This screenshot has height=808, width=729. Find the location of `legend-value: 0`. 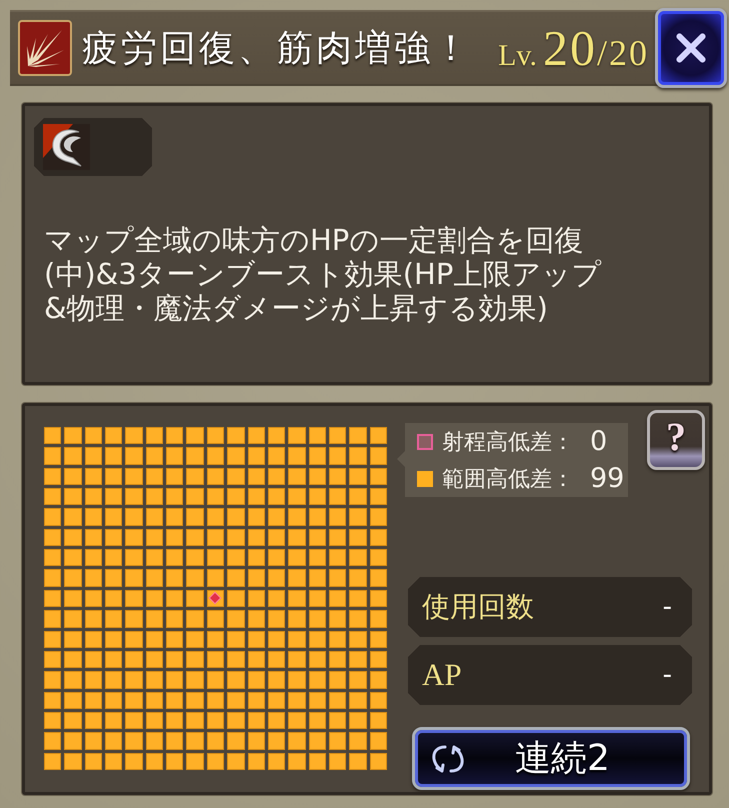

legend-value: 0 is located at coordinates (599, 441).